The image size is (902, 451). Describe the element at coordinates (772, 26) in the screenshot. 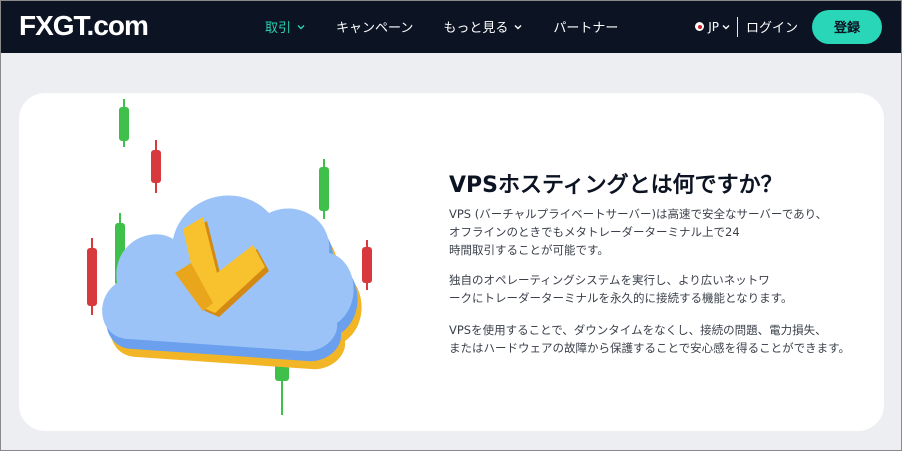

I see `login-link: ログイン` at that location.